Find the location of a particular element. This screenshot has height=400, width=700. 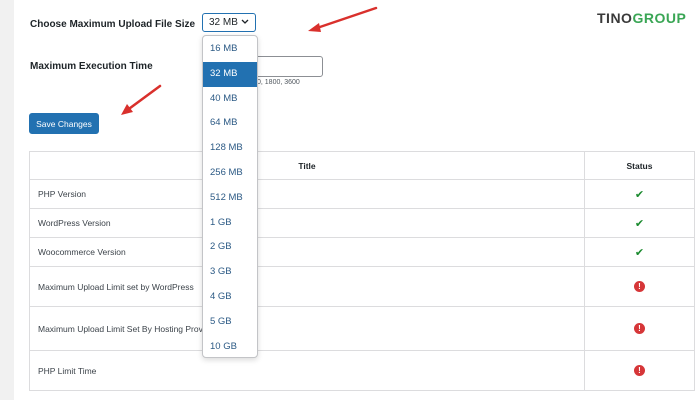

row-title: Woocommerce Version is located at coordinates (307, 252).